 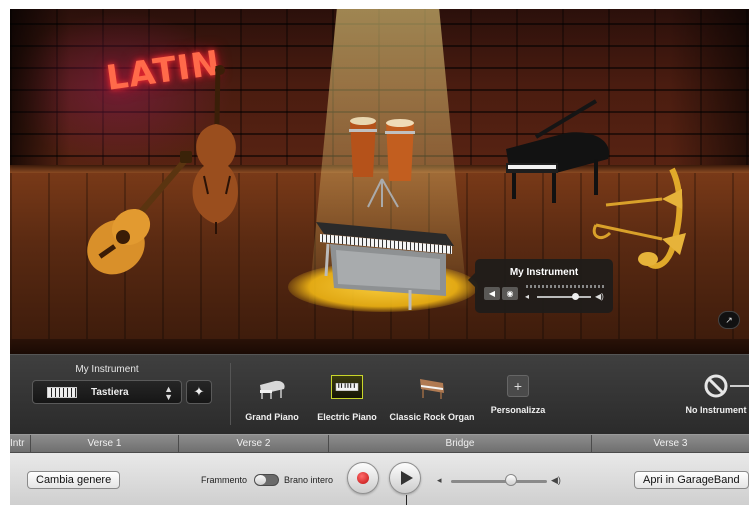 I want to click on wall-shadow-right, so click(x=709, y=94).